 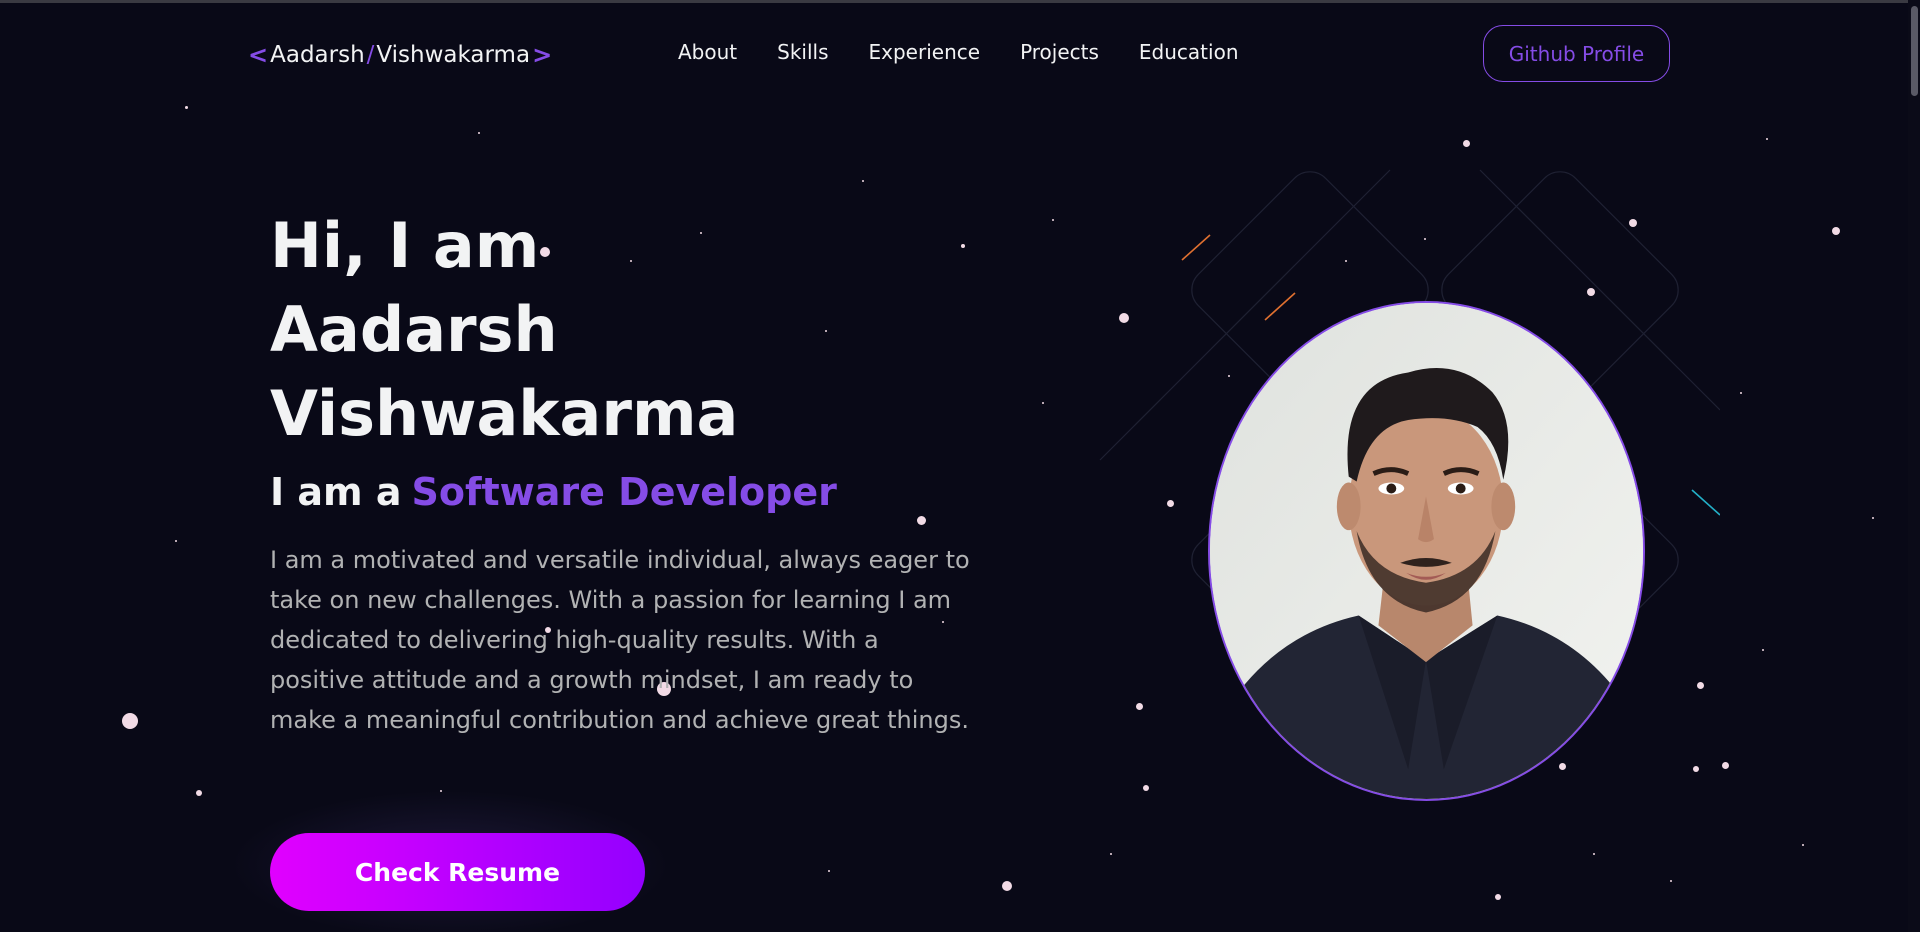 I want to click on profile-photo, so click(x=1426, y=551).